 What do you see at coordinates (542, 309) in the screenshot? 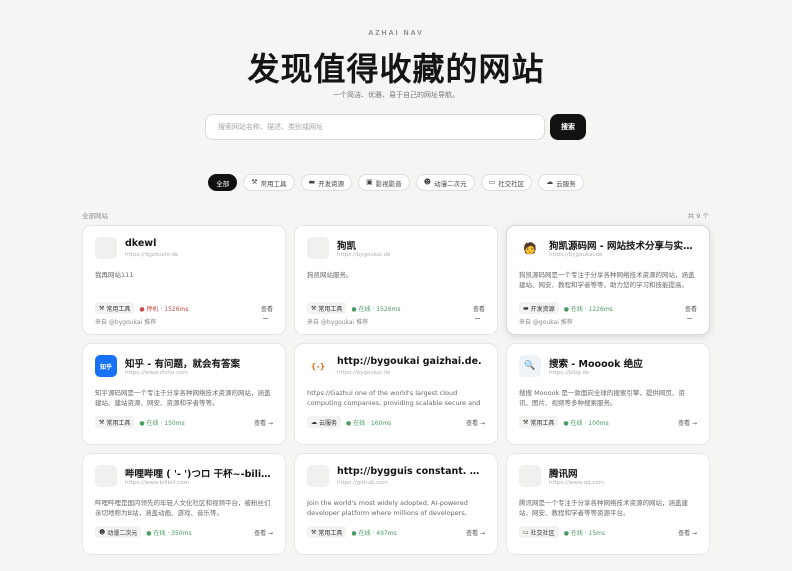
I see `category-label: 开发资源` at bounding box center [542, 309].